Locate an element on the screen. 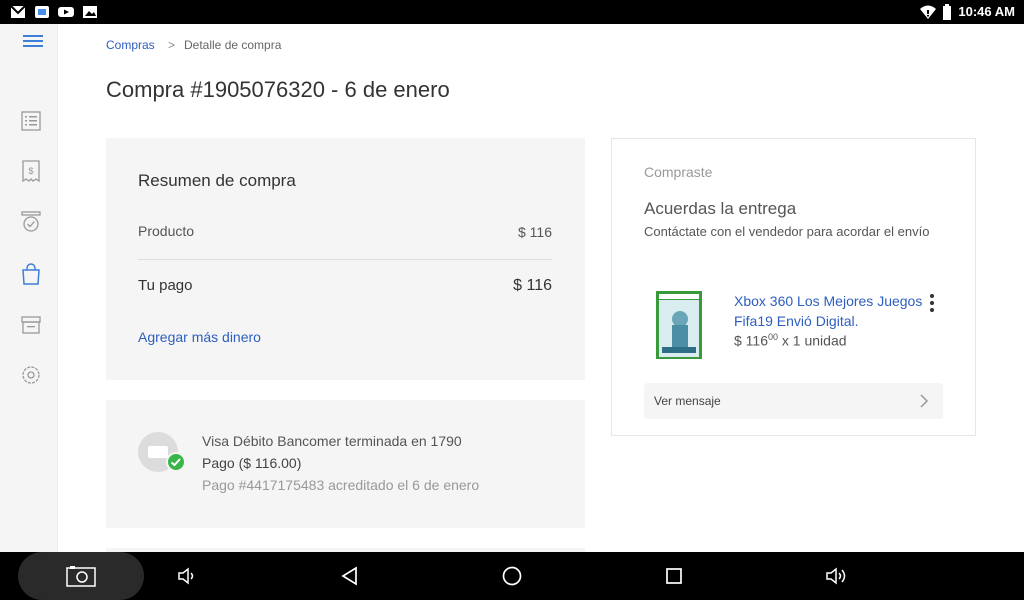 Image resolution: width=1024 pixels, height=600 pixels. badge-icon is located at coordinates (31, 222).